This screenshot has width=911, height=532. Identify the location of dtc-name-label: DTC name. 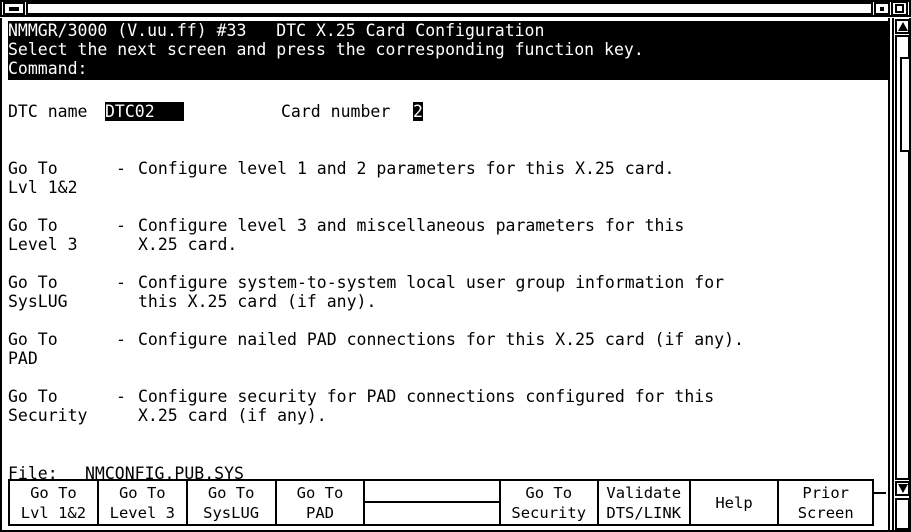
(48, 111).